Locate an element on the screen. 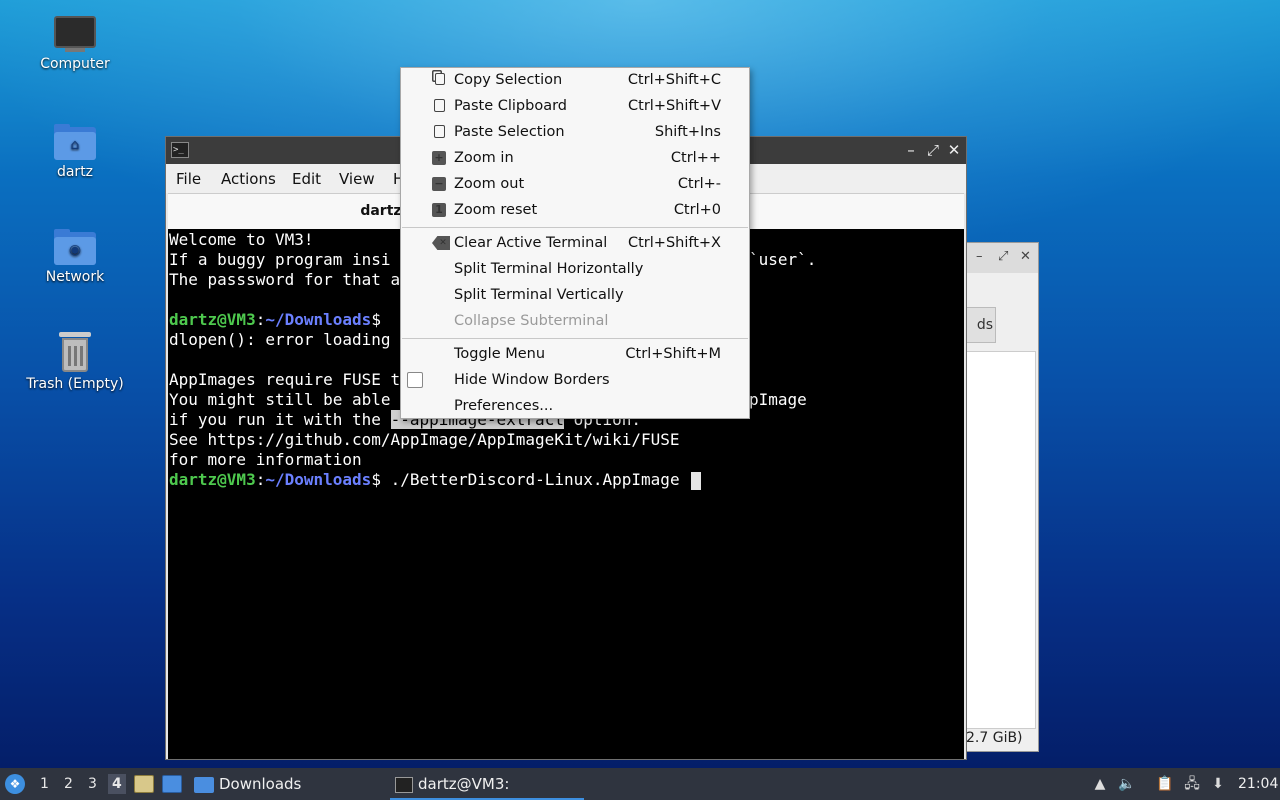  desktop-icon-label: Trash (Empty) is located at coordinates (75, 384).